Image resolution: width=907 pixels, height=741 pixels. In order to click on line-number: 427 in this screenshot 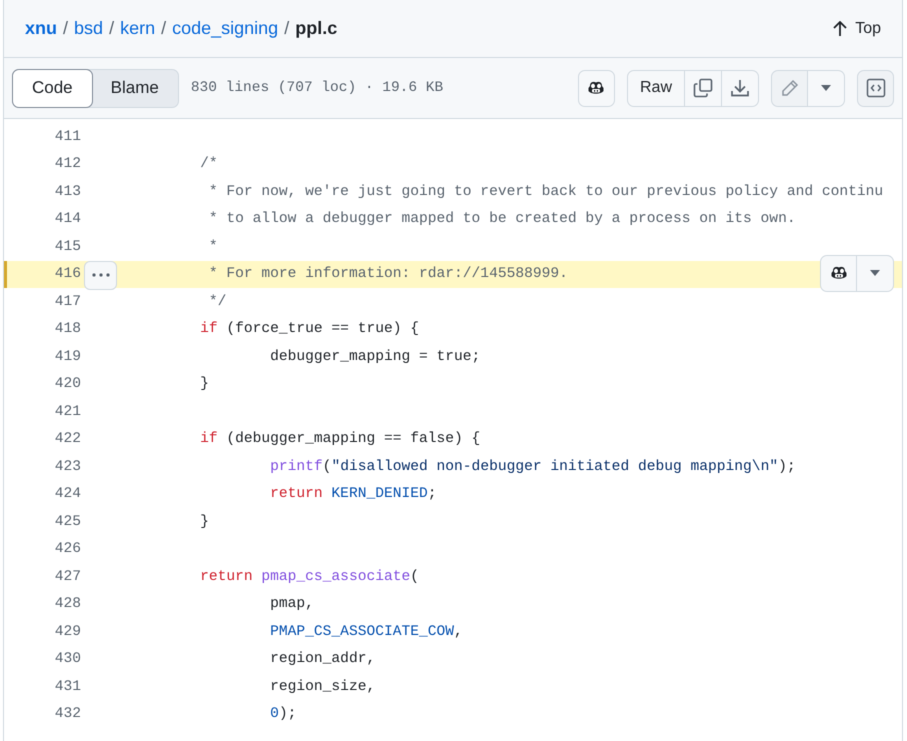, I will do `click(67, 576)`.